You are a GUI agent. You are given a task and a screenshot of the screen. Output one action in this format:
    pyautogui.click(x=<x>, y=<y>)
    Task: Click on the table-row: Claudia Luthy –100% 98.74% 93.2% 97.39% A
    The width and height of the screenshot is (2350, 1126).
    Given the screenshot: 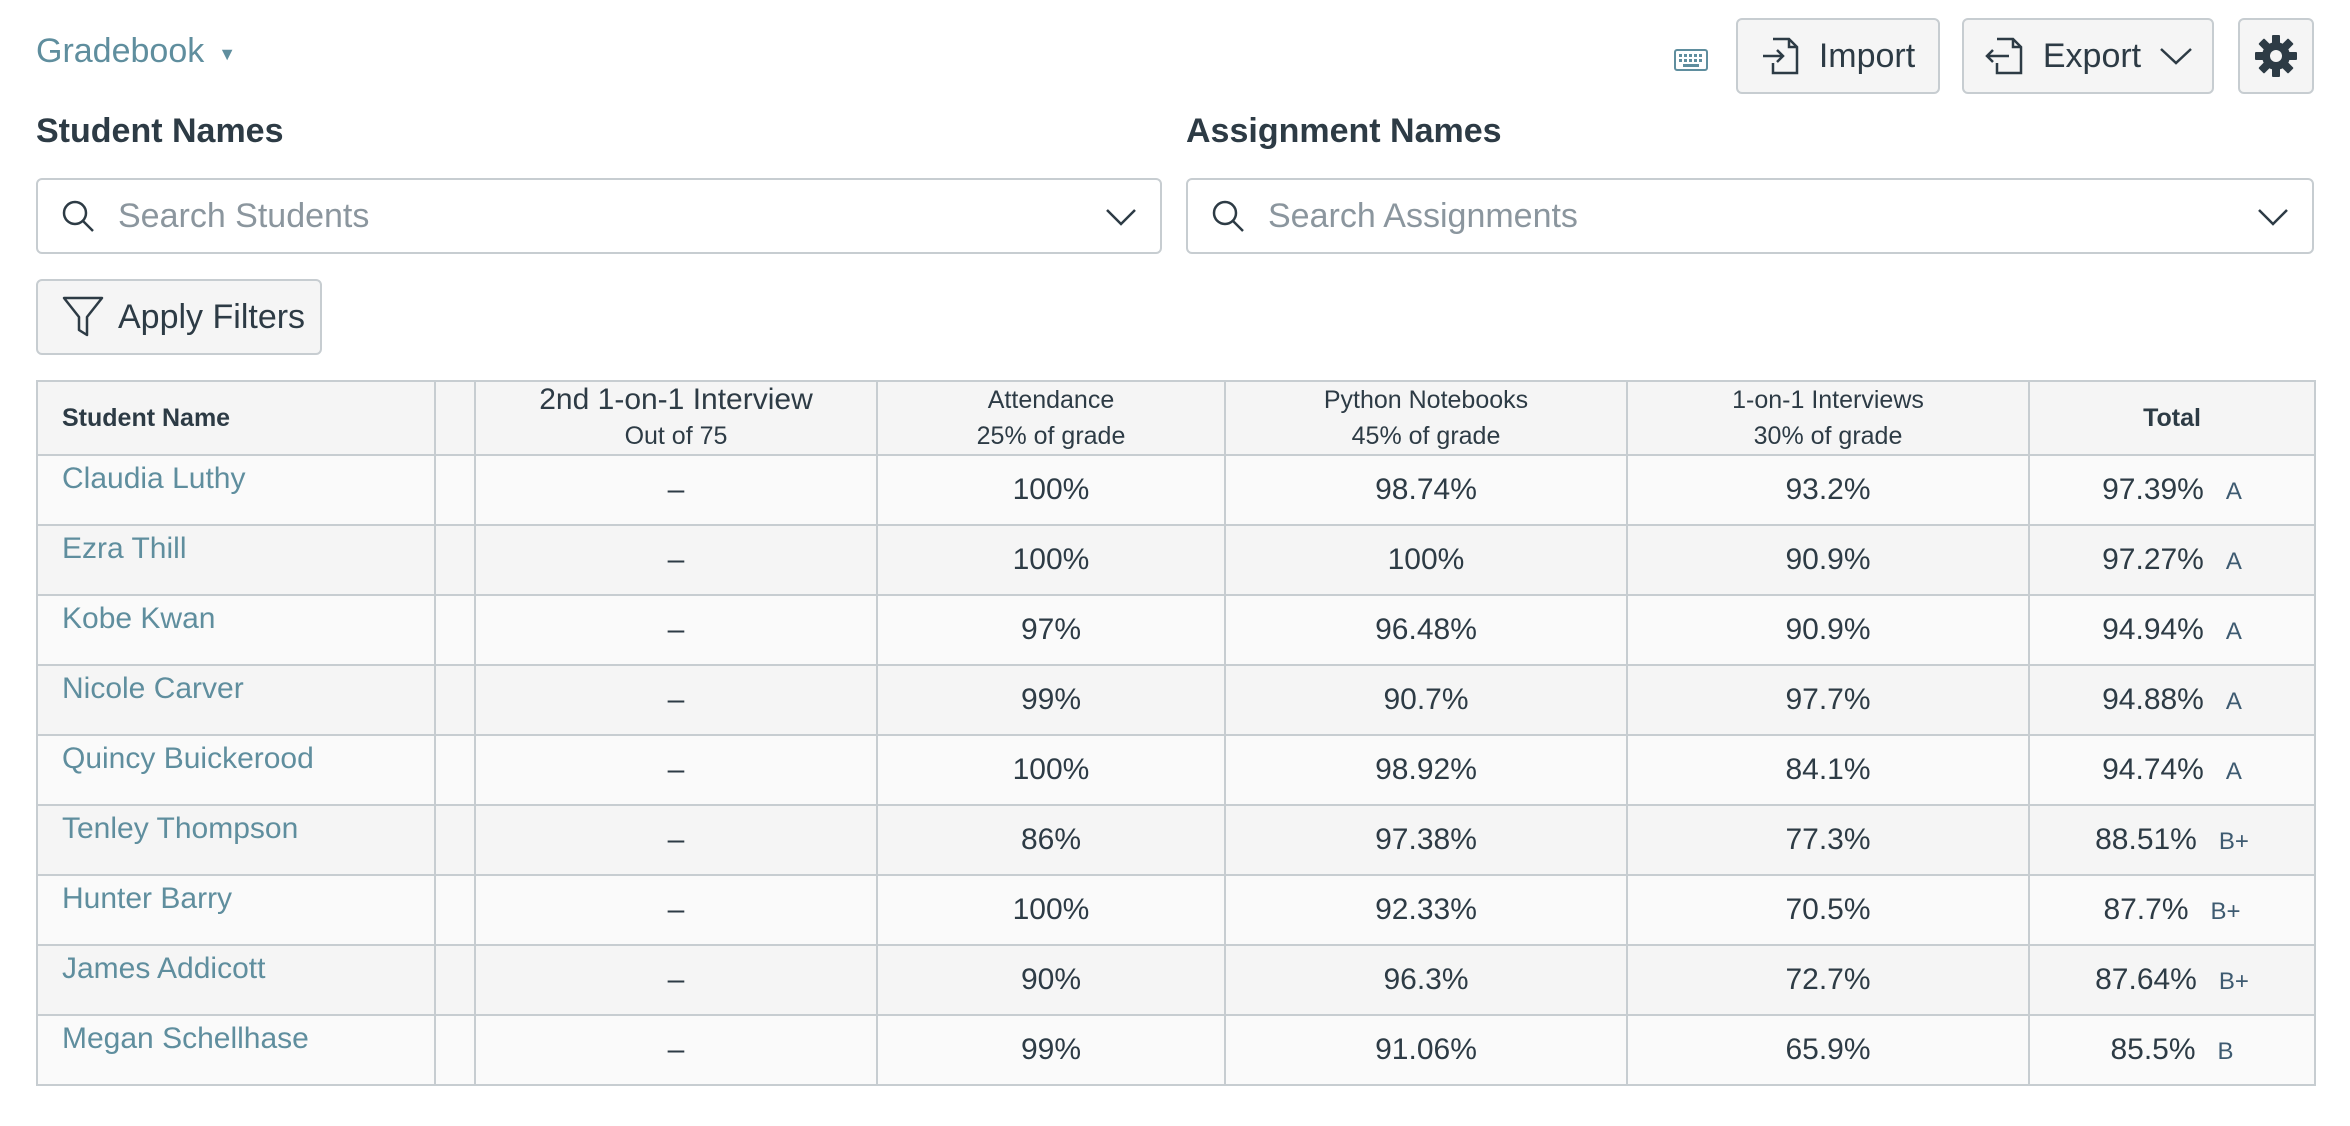 What is the action you would take?
    pyautogui.click(x=1176, y=490)
    